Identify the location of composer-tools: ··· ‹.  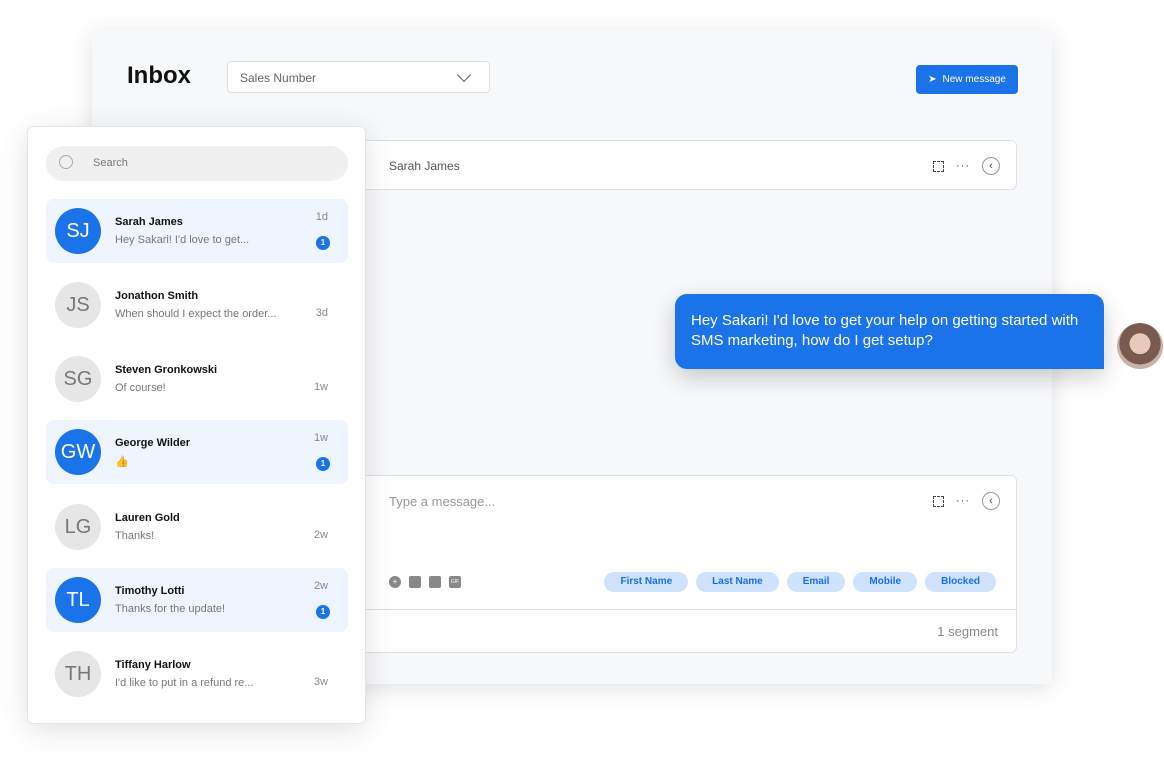
(966, 501).